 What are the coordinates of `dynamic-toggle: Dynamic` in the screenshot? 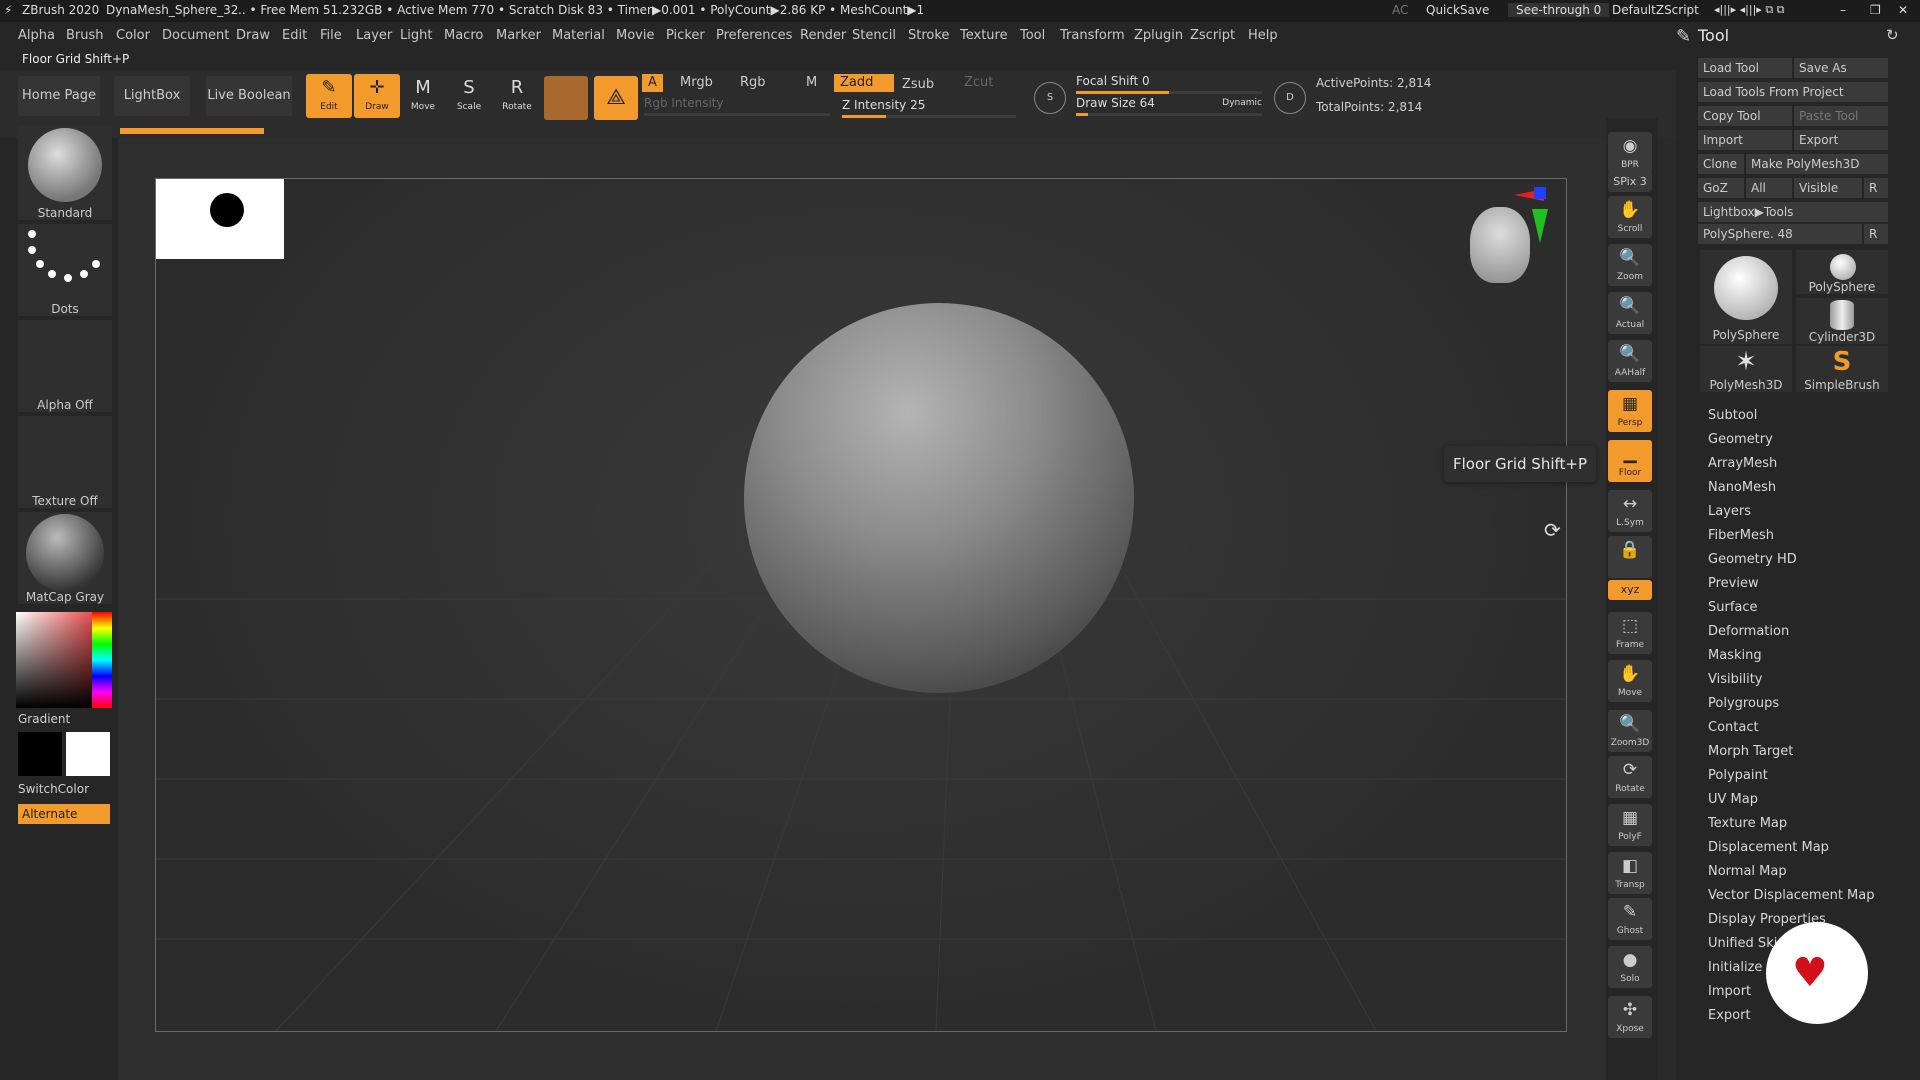 It's located at (1242, 103).